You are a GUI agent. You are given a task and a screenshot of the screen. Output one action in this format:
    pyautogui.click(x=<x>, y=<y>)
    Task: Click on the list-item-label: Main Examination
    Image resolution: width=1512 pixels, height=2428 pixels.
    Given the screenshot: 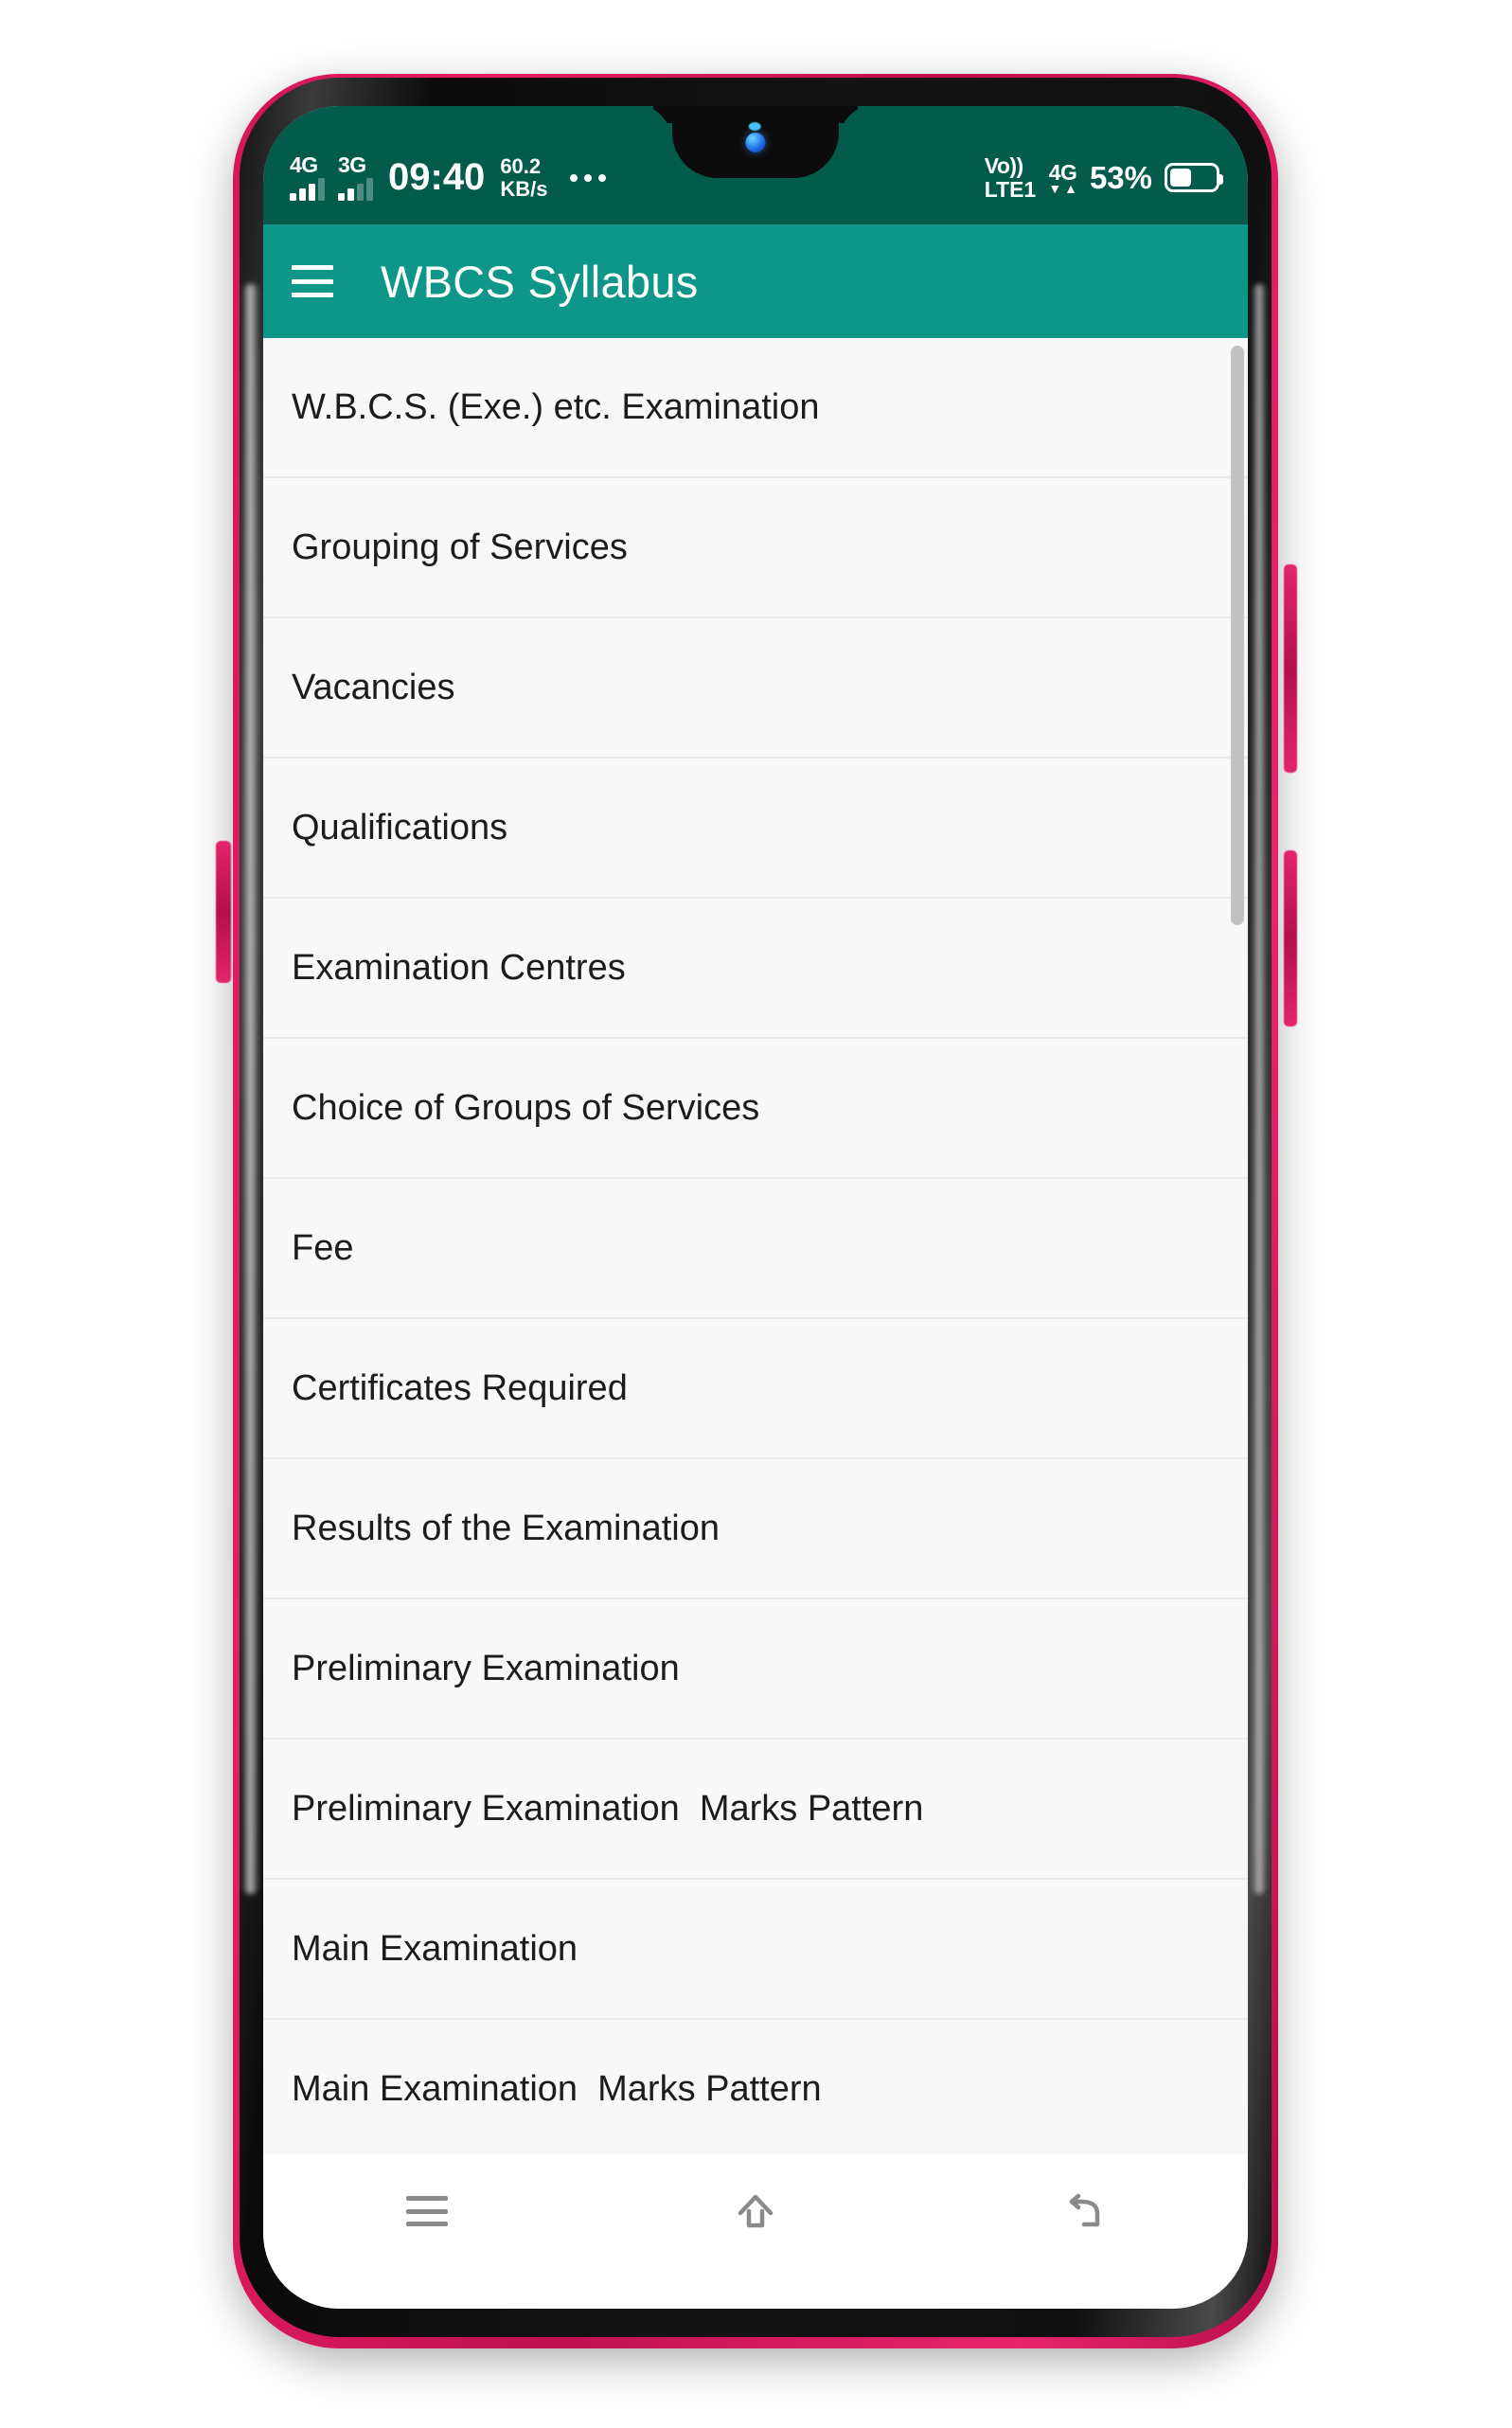 What is the action you would take?
    pyautogui.click(x=435, y=1948)
    